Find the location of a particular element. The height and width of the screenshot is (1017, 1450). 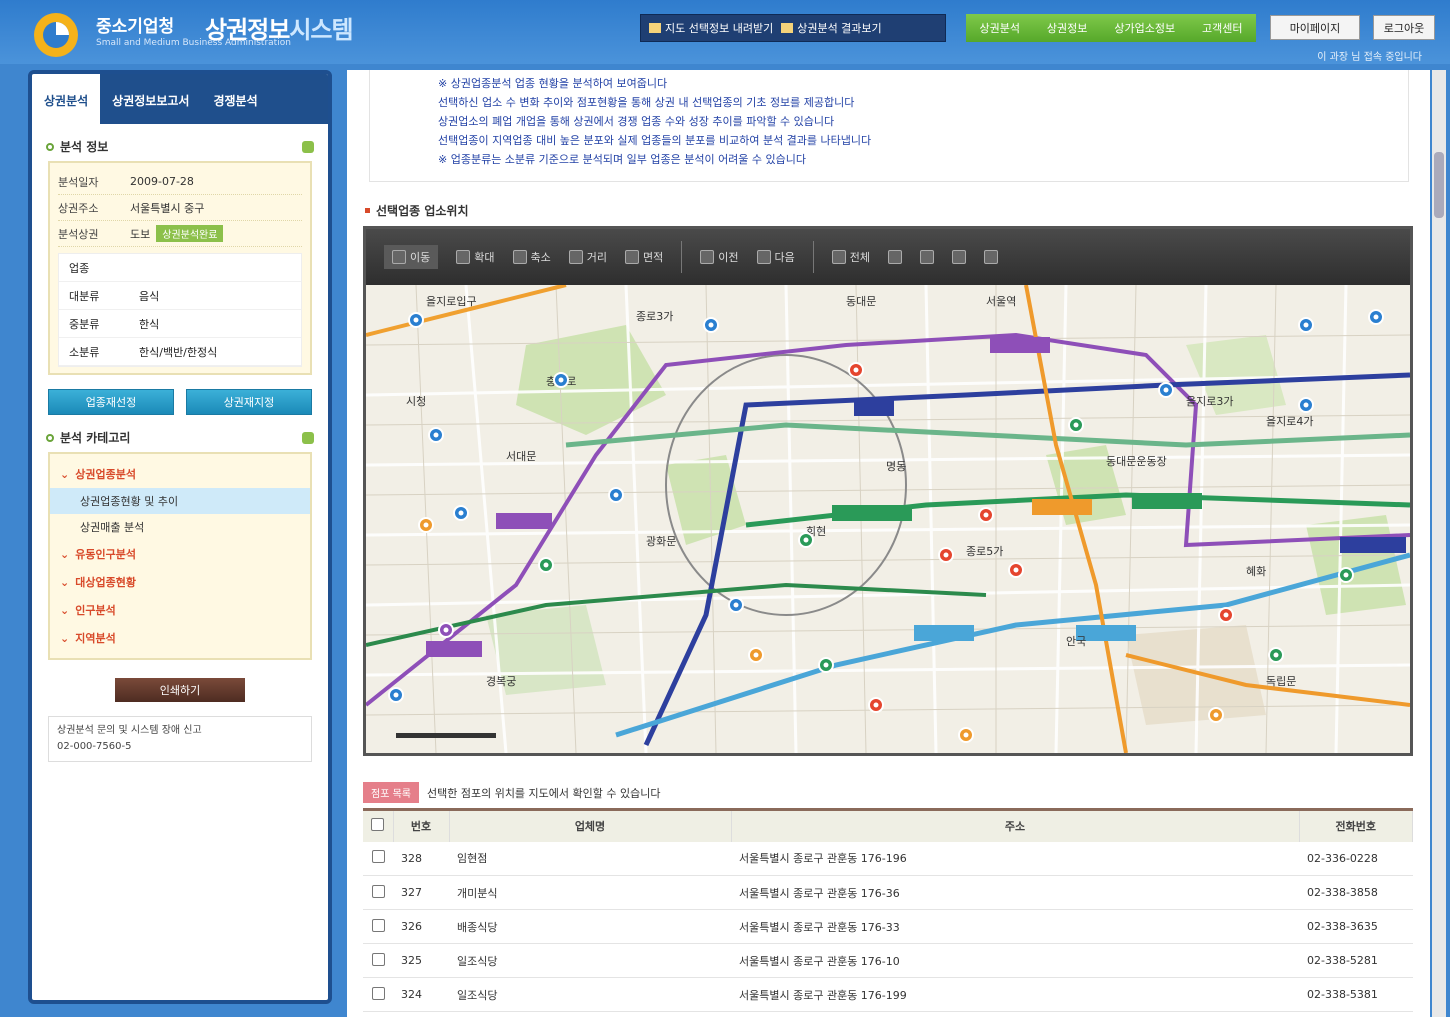

info-row: 분석상권 도보 상권분석완료 is located at coordinates (180, 234).